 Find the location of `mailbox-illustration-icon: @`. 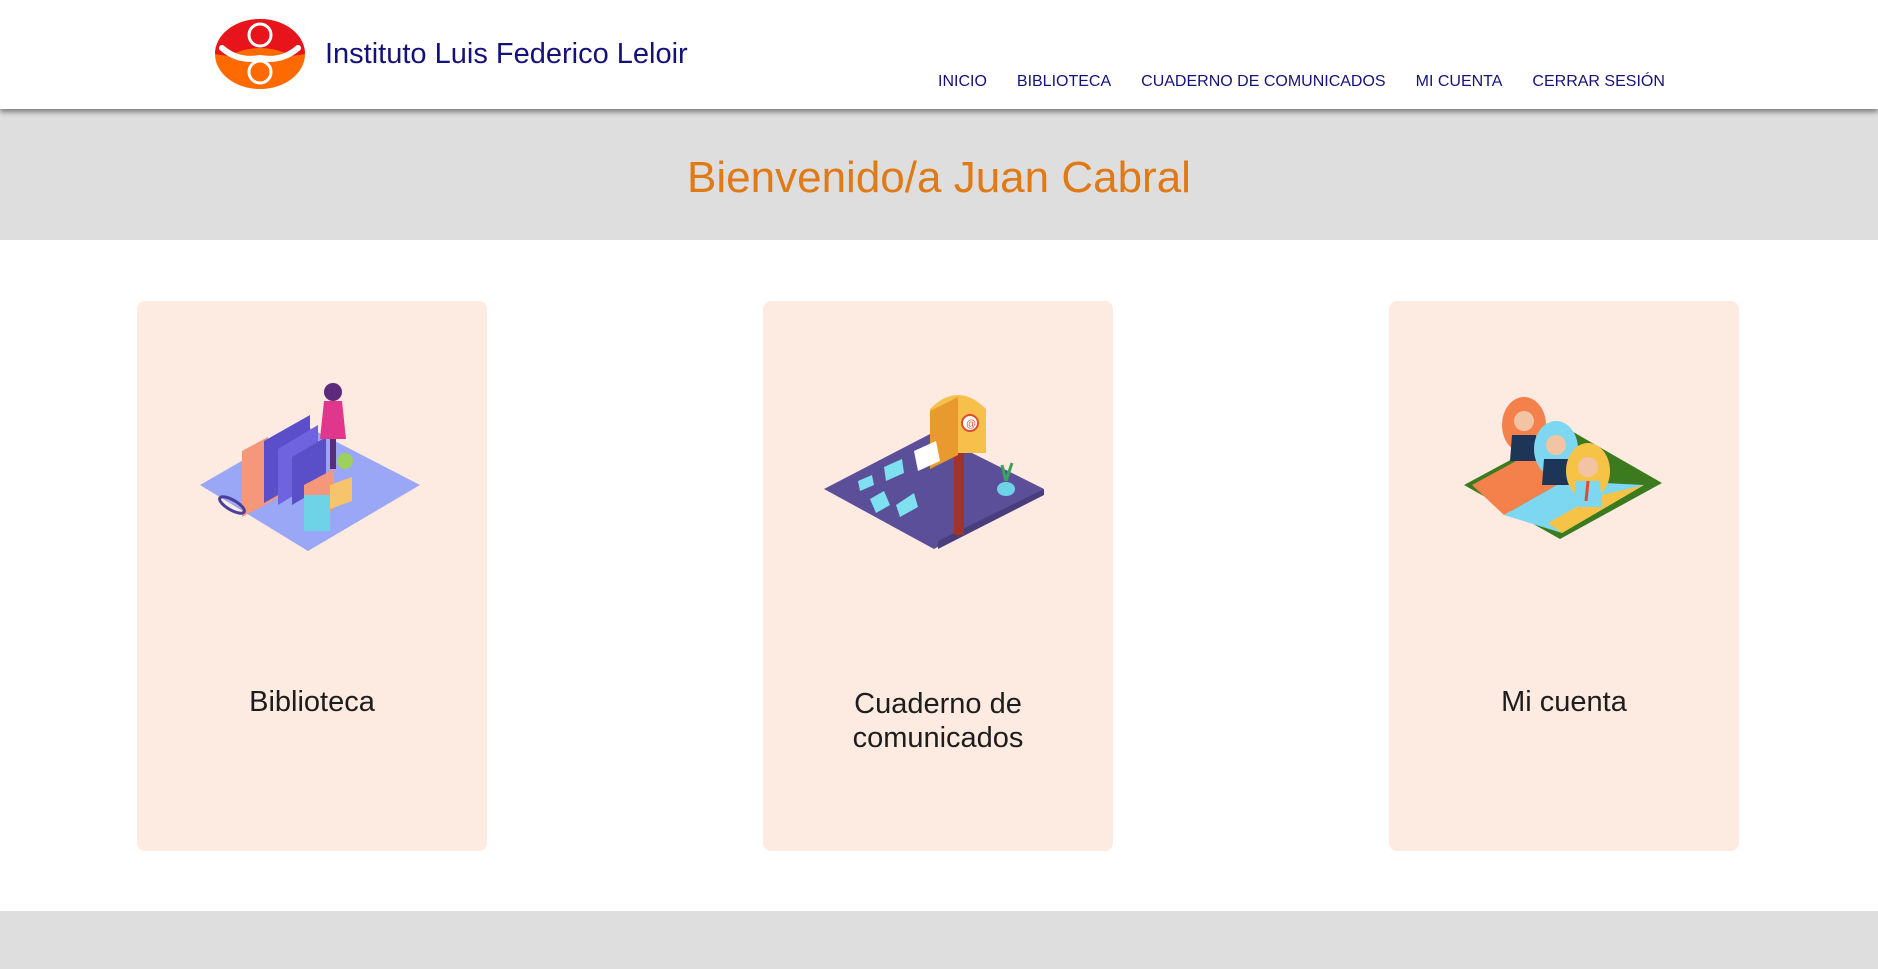

mailbox-illustration-icon: @ is located at coordinates (934, 472).